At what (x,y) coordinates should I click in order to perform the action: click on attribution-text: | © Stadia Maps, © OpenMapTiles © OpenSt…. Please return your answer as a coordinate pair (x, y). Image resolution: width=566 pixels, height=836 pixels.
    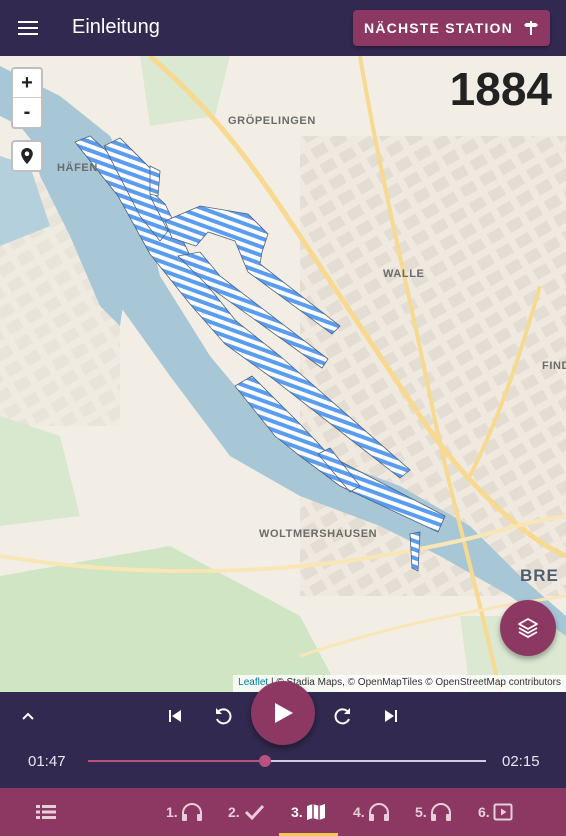
    Looking at the image, I should click on (414, 682).